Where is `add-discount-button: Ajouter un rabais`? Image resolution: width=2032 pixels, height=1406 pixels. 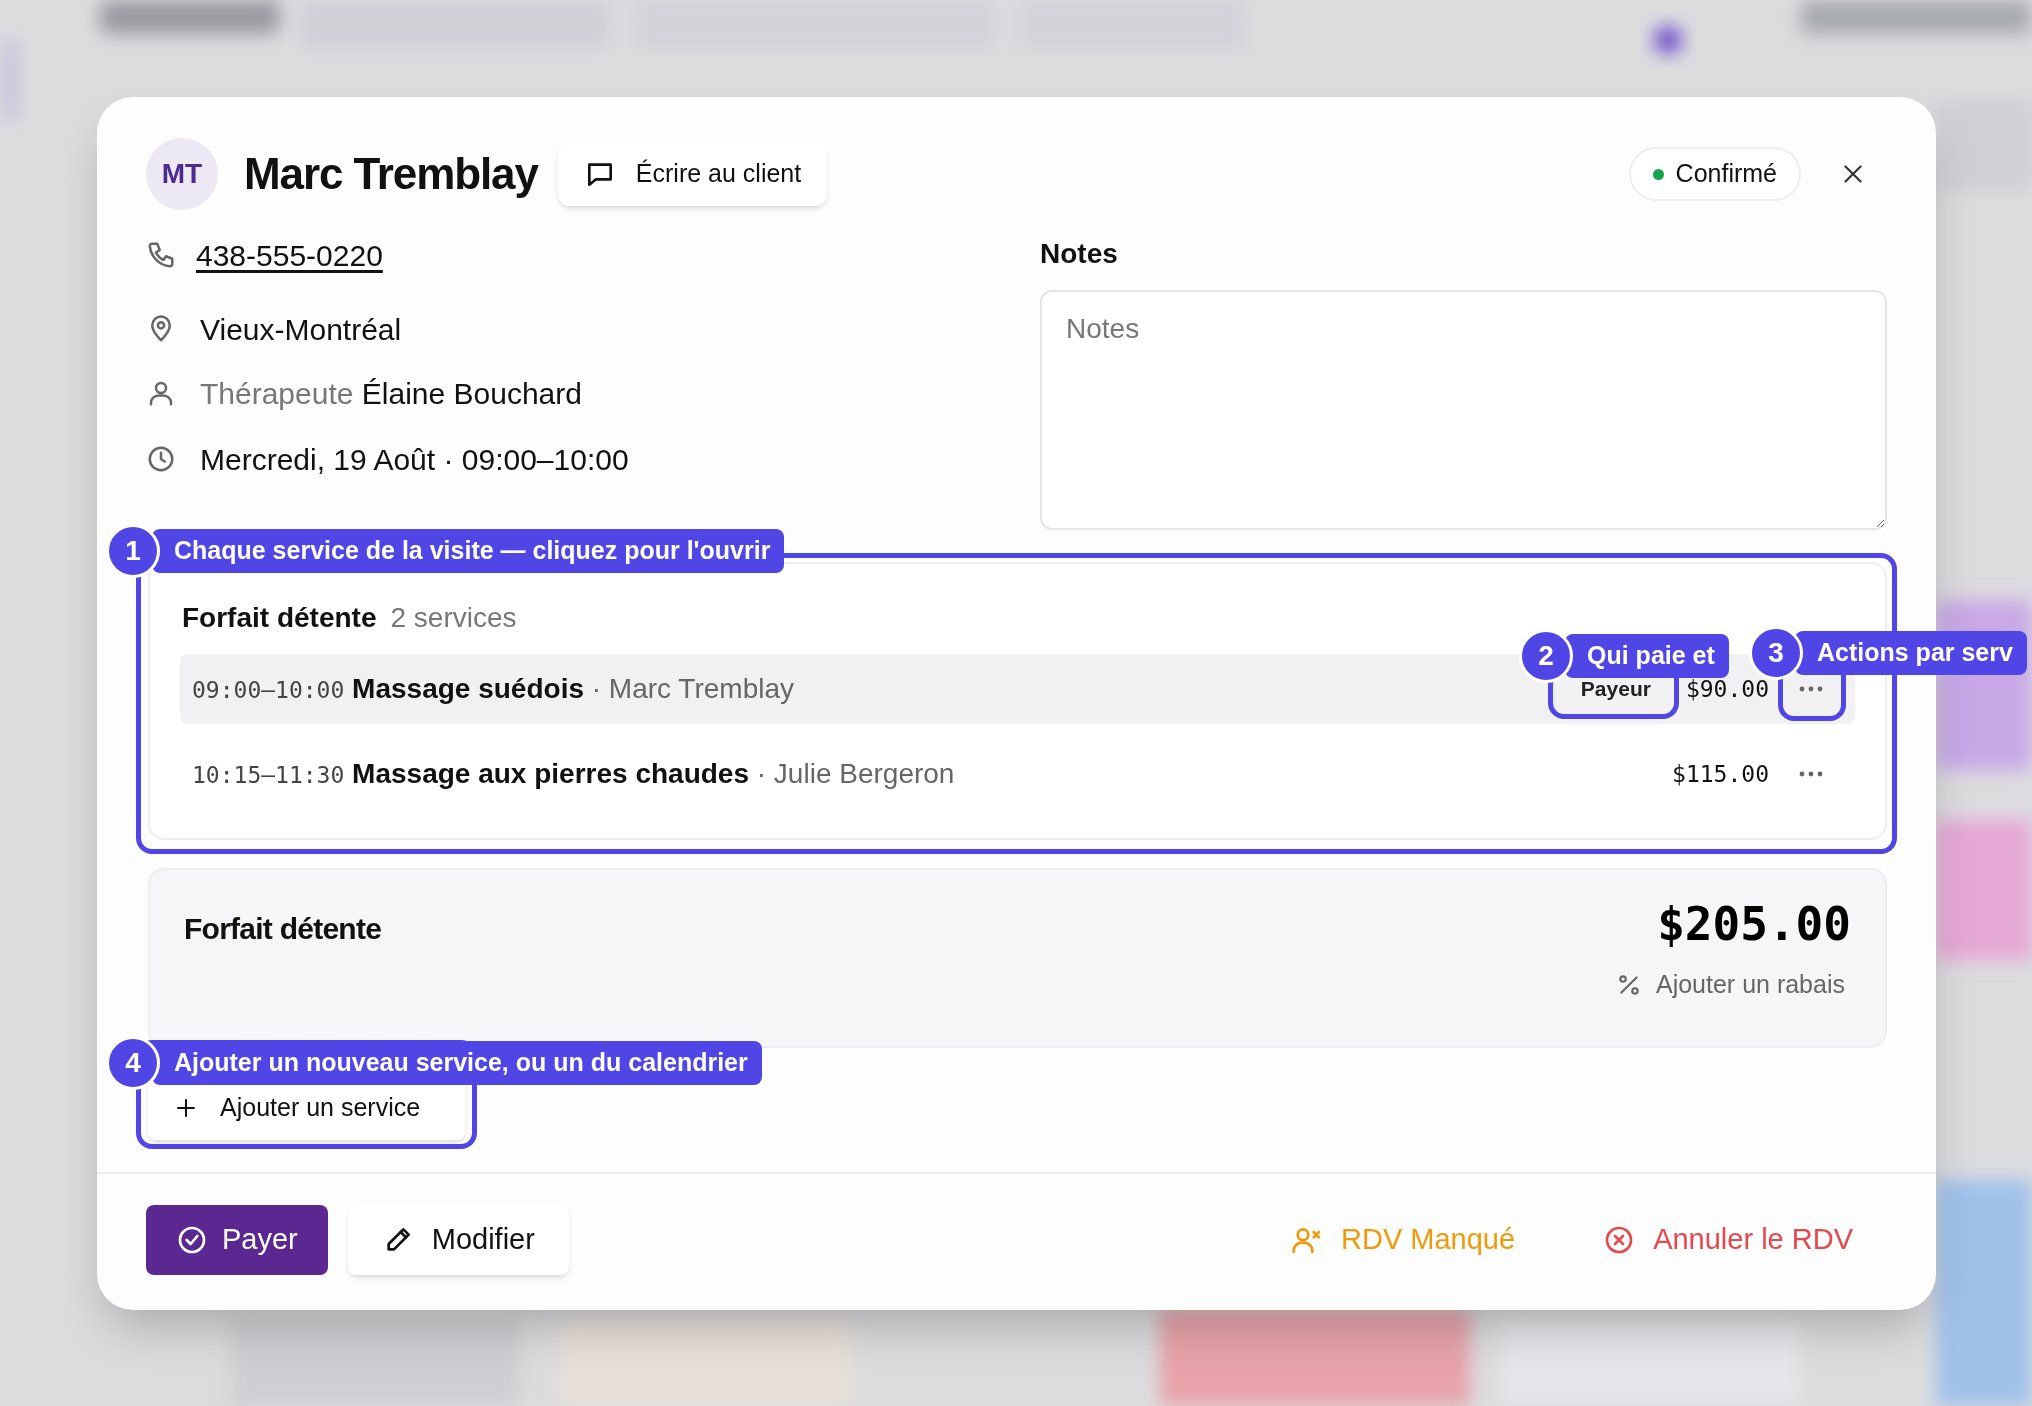 add-discount-button: Ajouter un rabais is located at coordinates (1730, 985).